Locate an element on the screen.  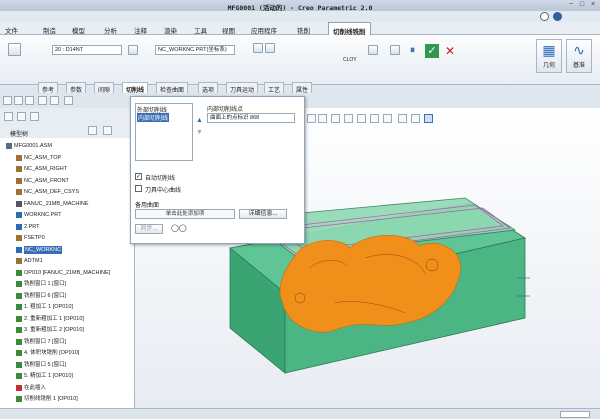
tree-filter-icon is located at coordinates (107, 130).